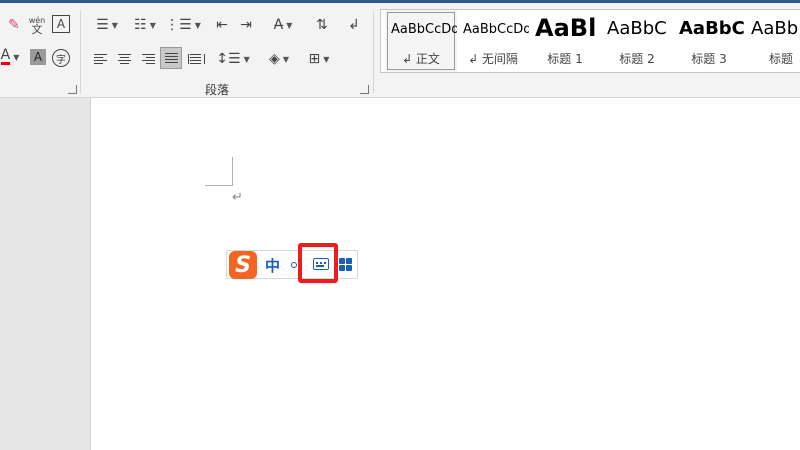  Describe the element at coordinates (14, 25) in the screenshot. I see `clear-formatting-icon: ✎` at that location.